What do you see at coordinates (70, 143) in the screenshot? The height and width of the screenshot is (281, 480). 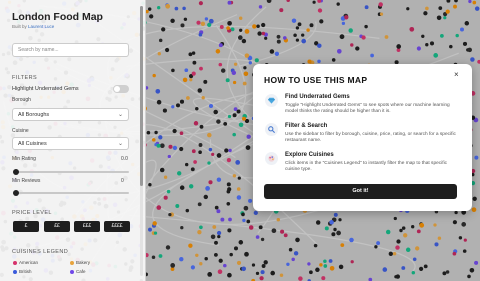 I see `cuisine-select: All Cuisines ⌄` at bounding box center [70, 143].